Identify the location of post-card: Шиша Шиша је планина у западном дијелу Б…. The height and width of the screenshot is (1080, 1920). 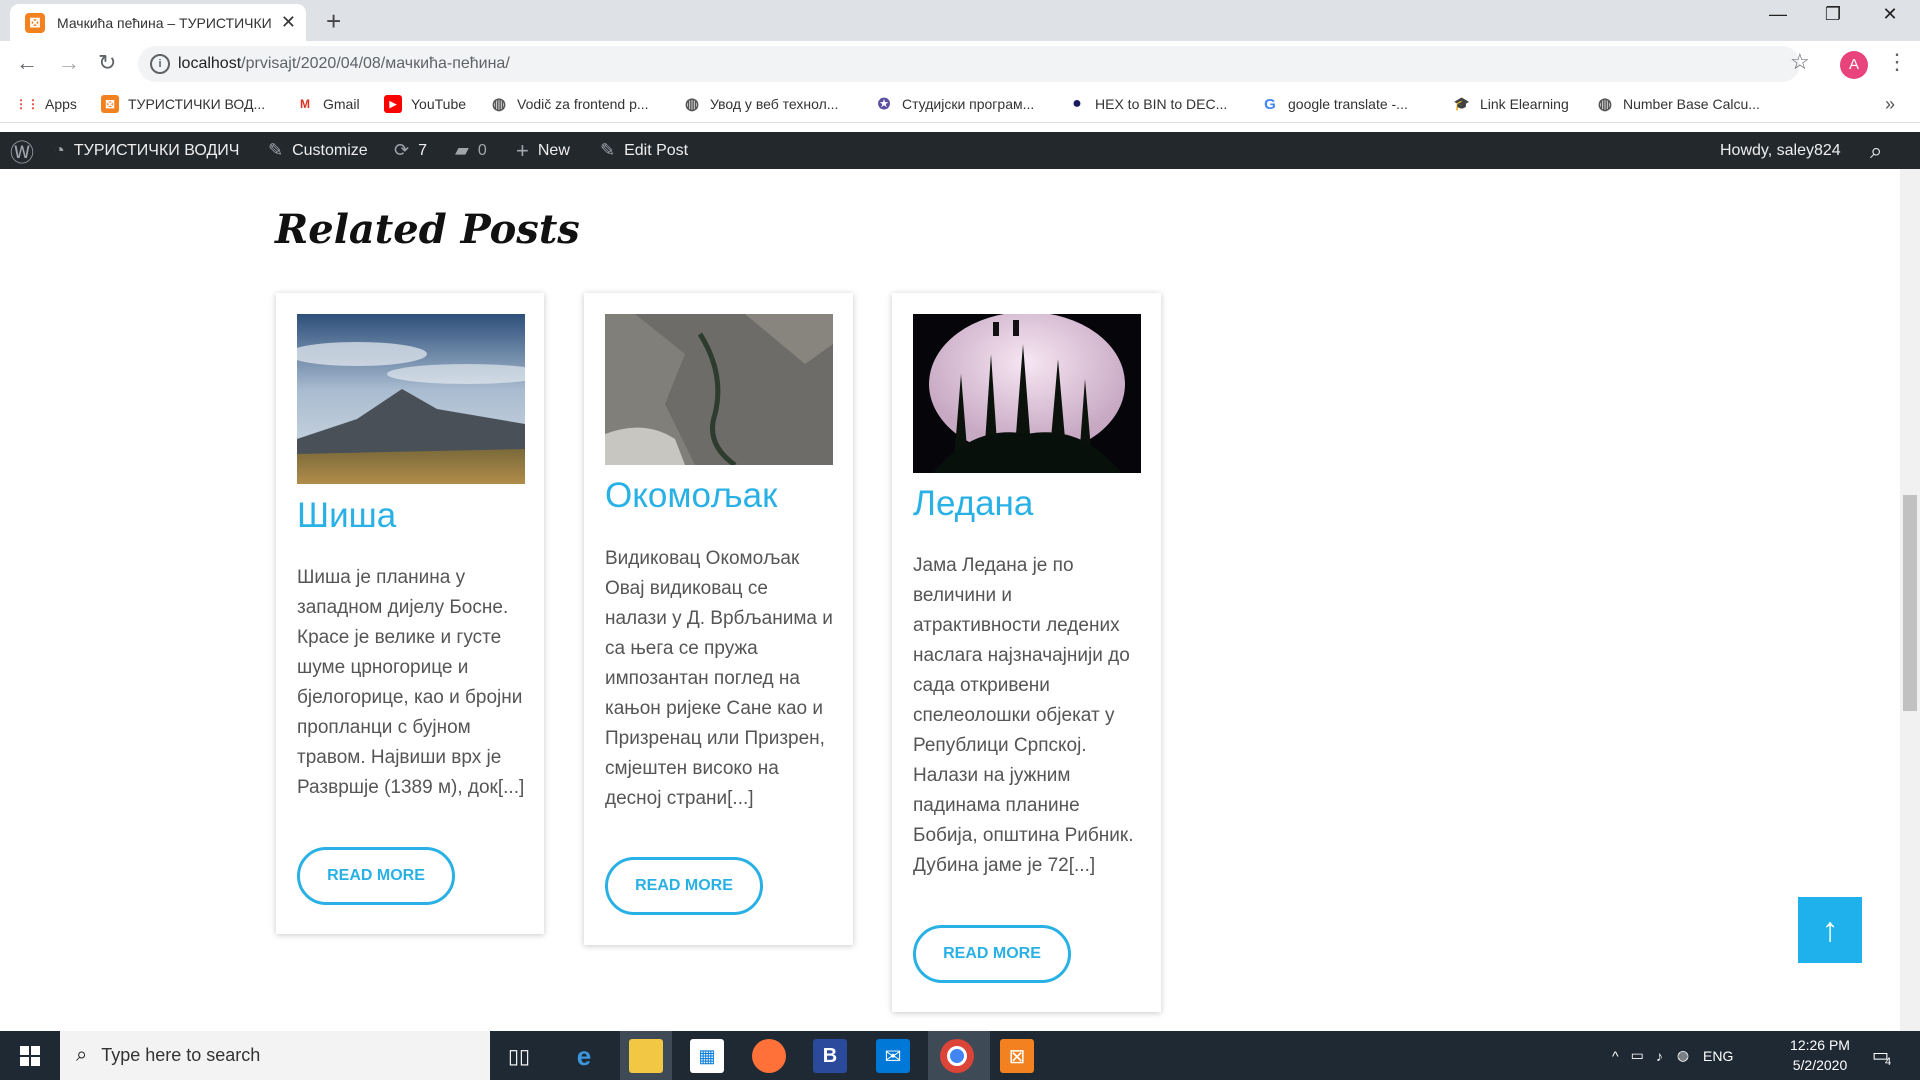
(410, 613).